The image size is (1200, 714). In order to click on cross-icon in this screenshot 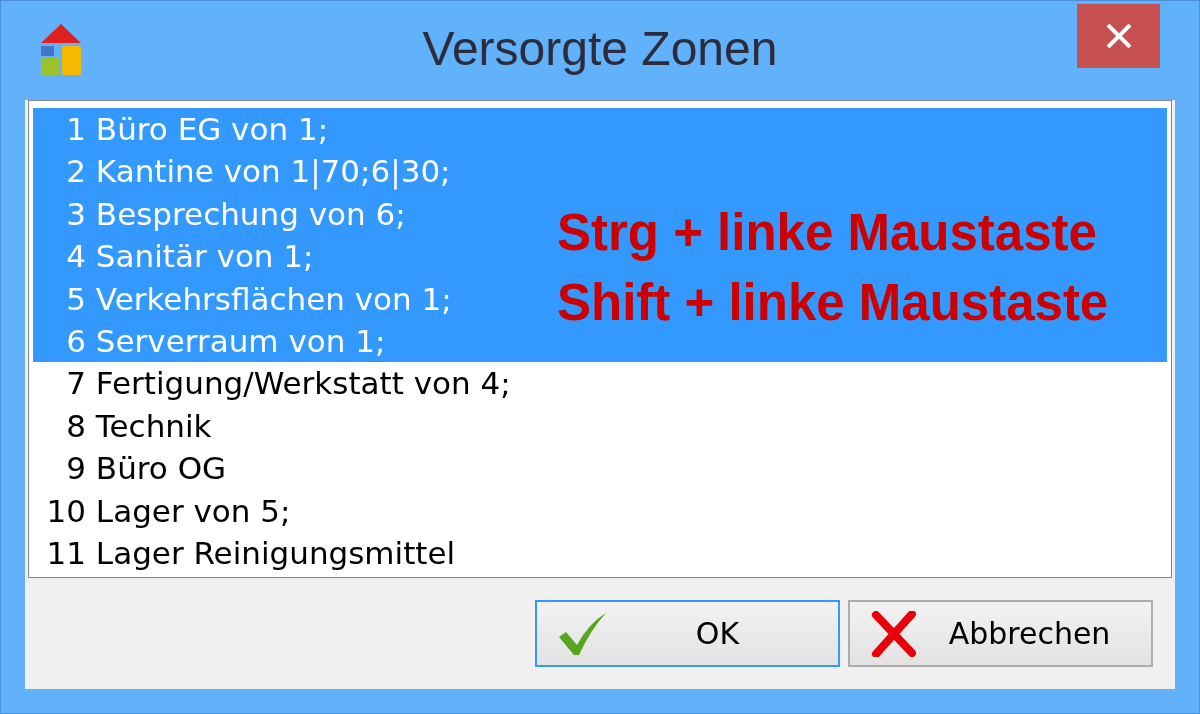, I will do `click(894, 633)`.